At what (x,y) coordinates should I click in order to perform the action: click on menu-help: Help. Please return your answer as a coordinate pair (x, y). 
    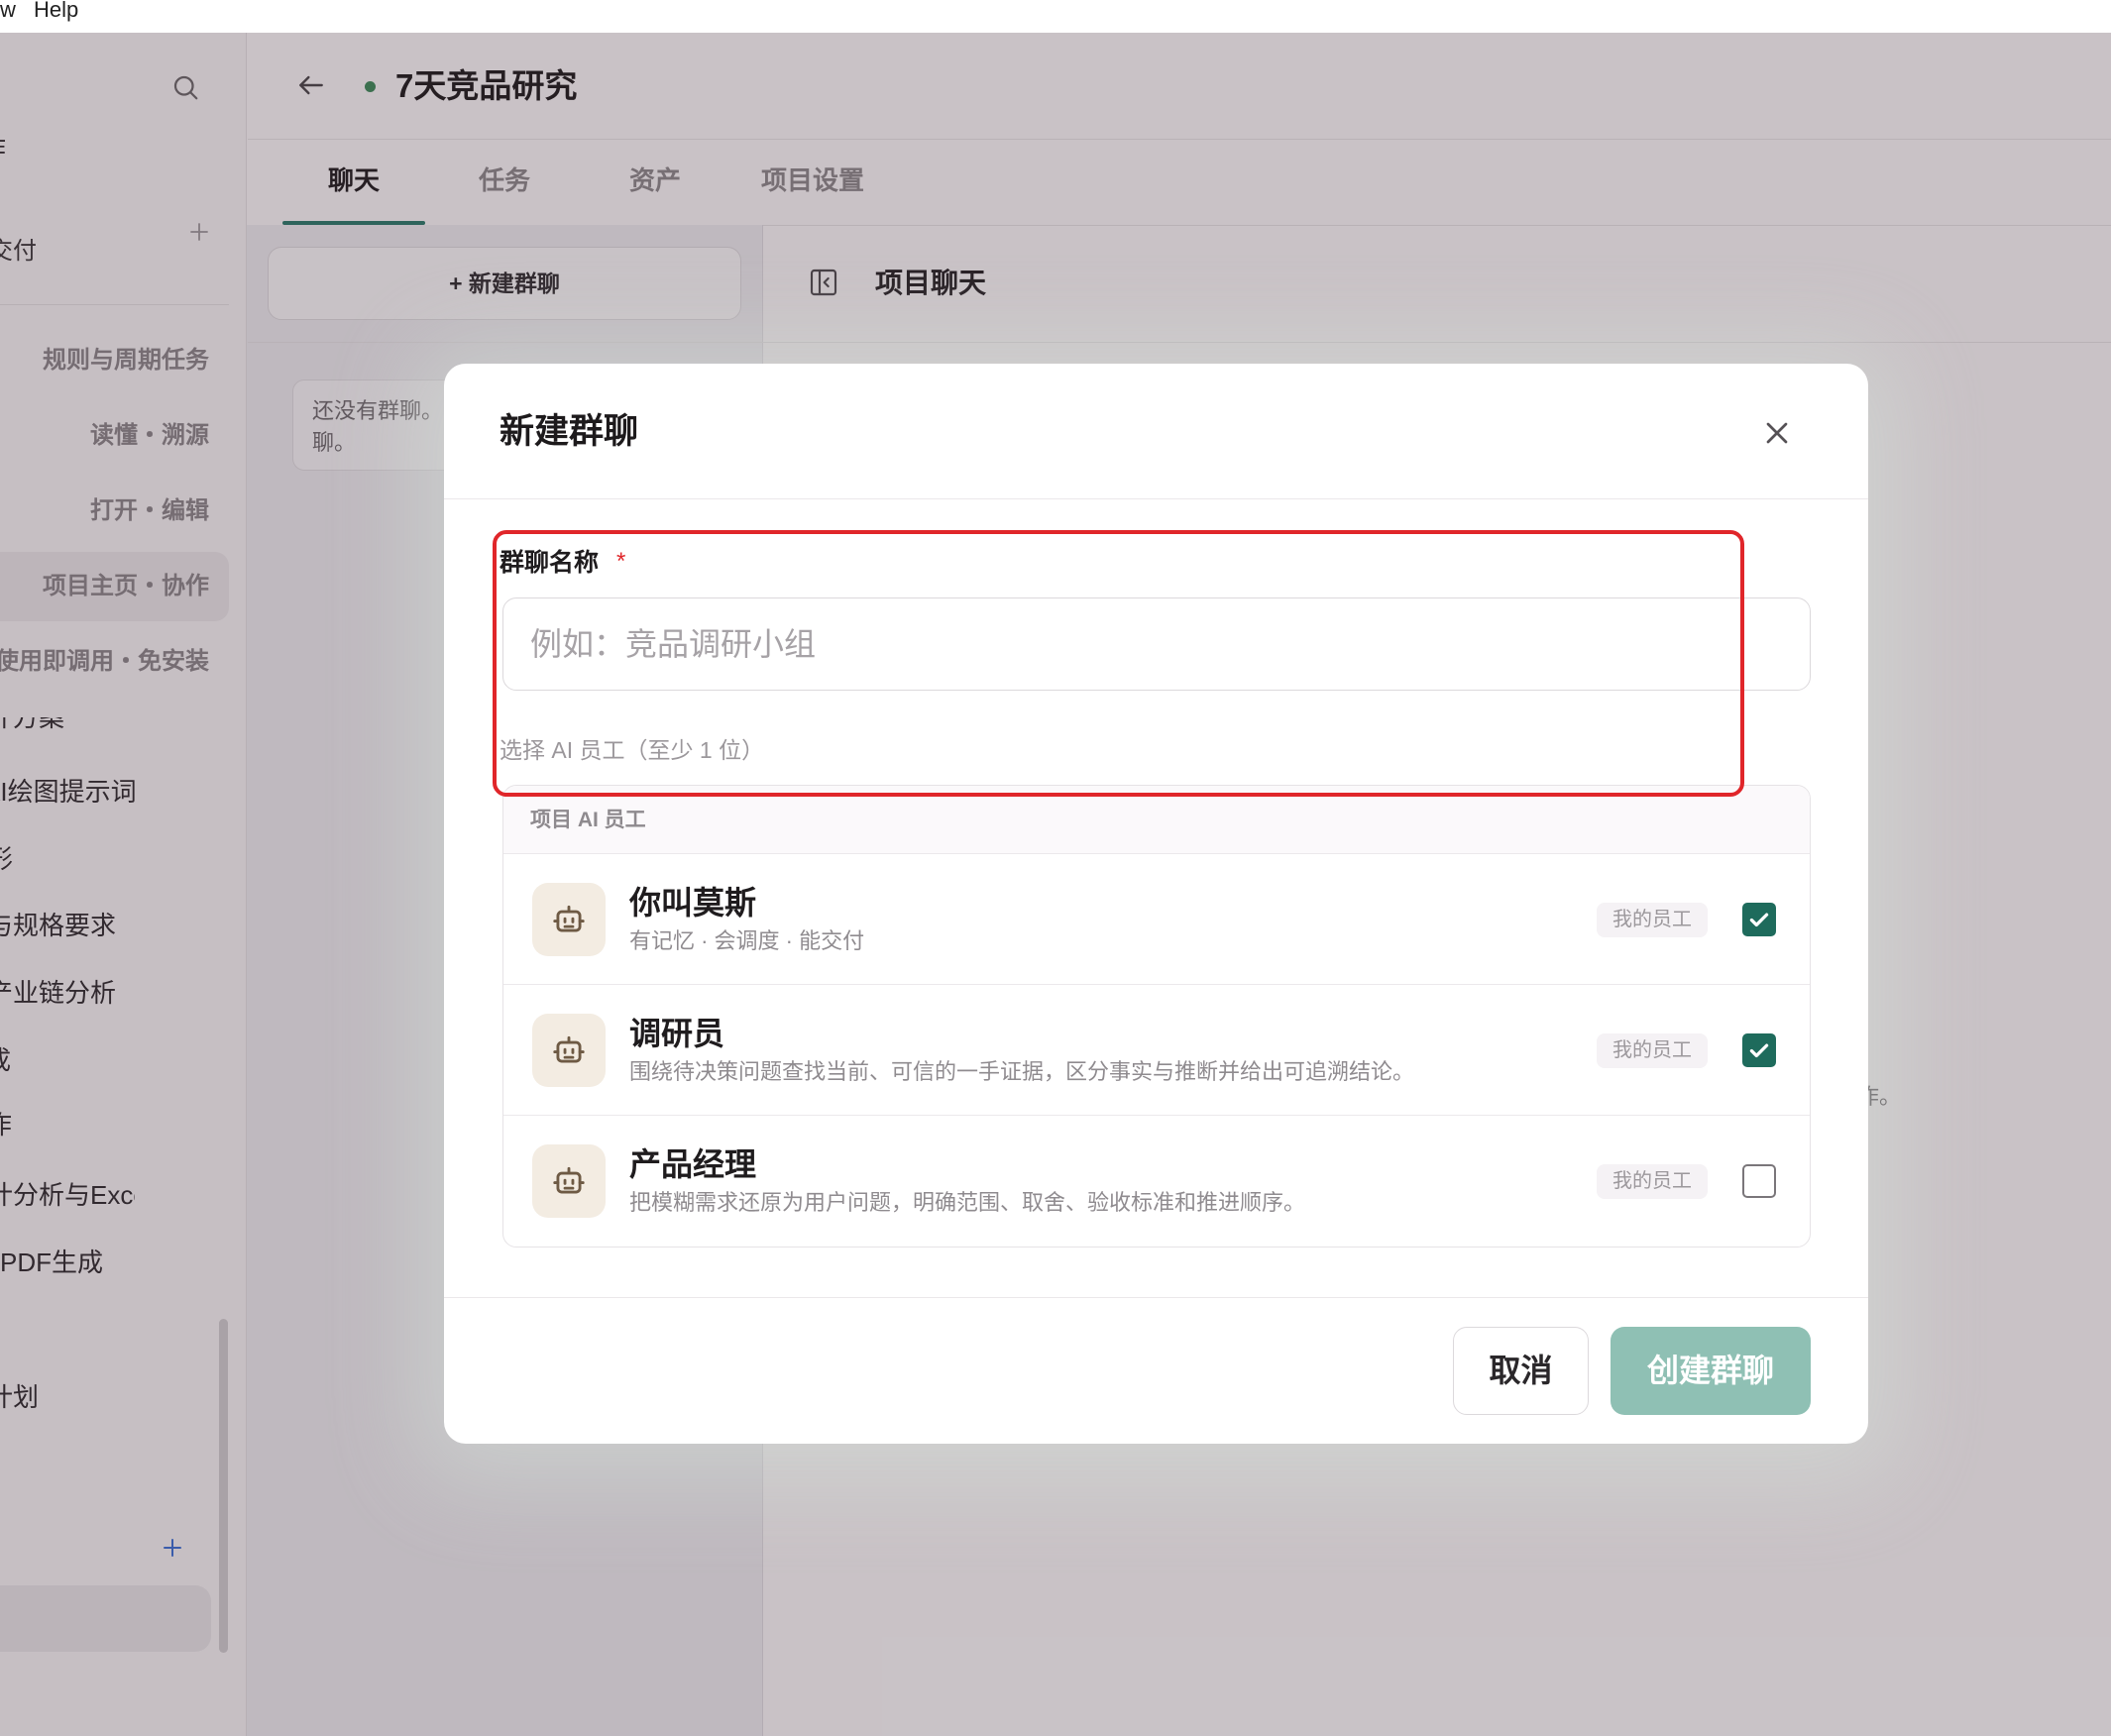
    Looking at the image, I should click on (56, 11).